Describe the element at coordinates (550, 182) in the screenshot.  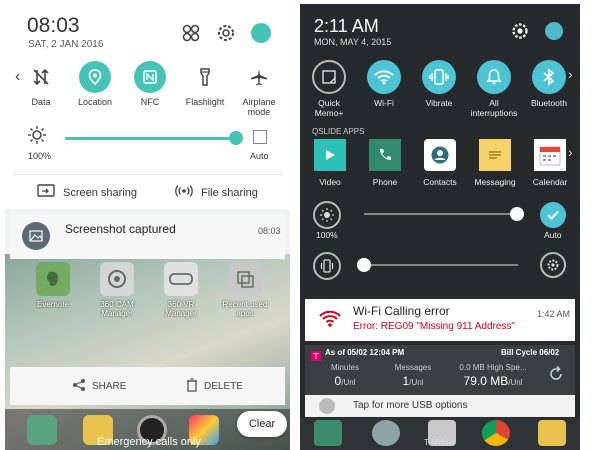
I see `app-label: Calendar` at that location.